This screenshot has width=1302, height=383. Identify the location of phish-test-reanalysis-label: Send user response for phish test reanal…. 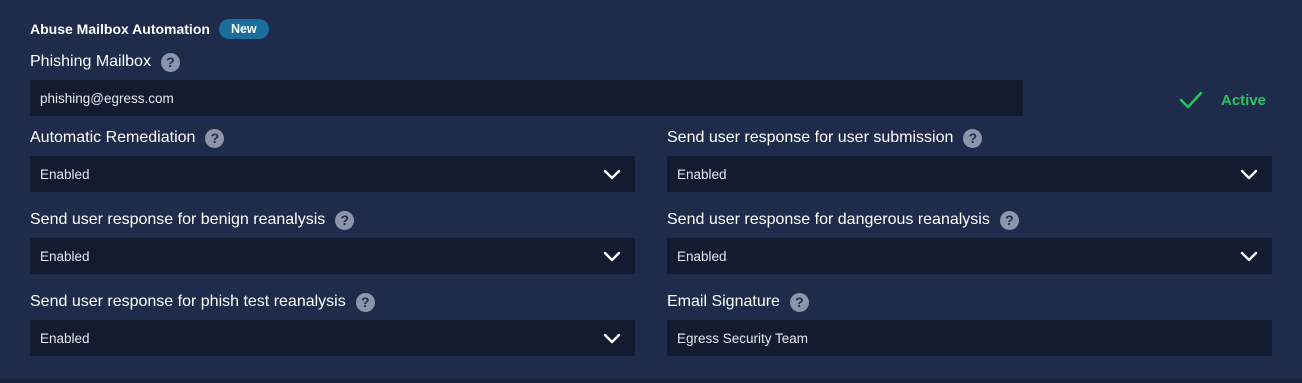
(188, 301).